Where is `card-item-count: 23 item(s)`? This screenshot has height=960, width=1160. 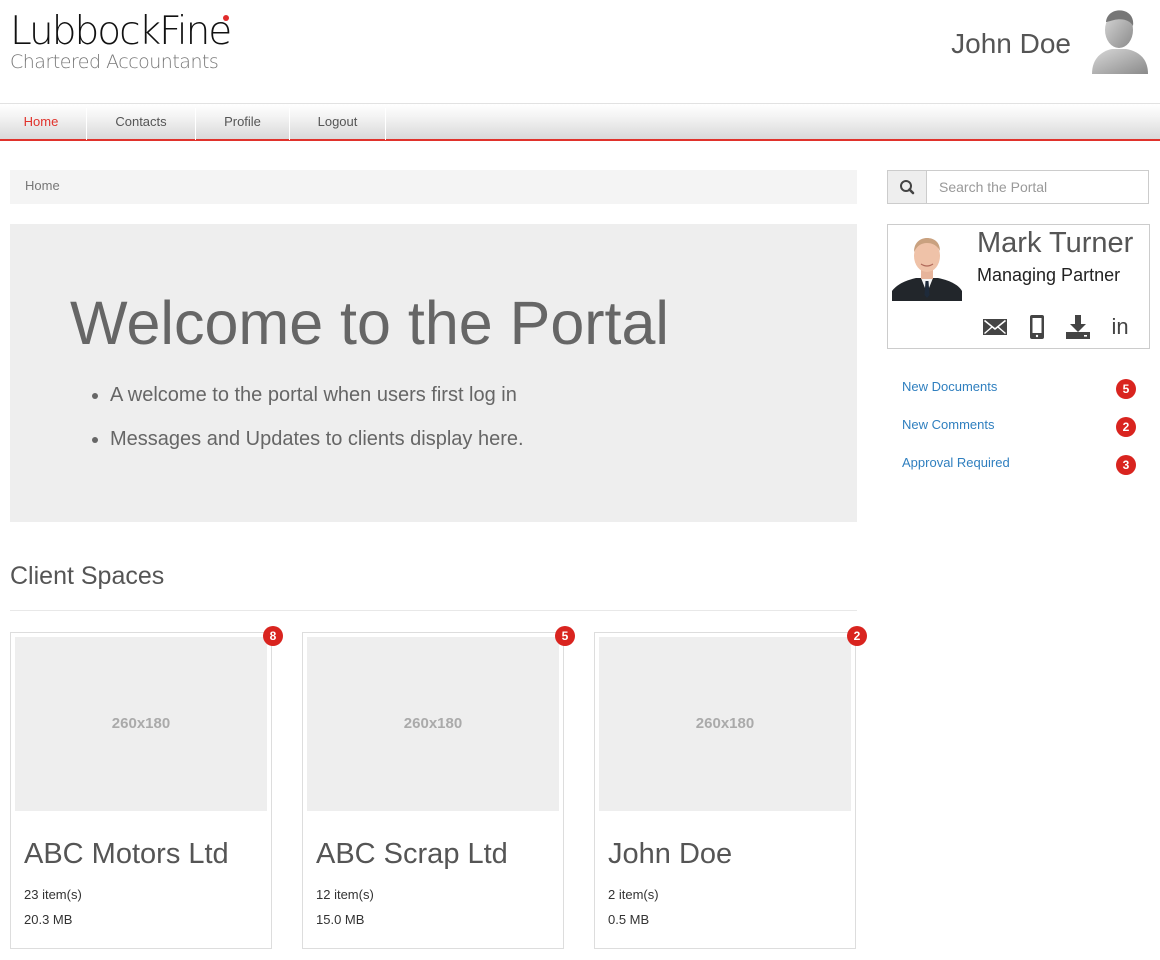 card-item-count: 23 item(s) is located at coordinates (53, 894).